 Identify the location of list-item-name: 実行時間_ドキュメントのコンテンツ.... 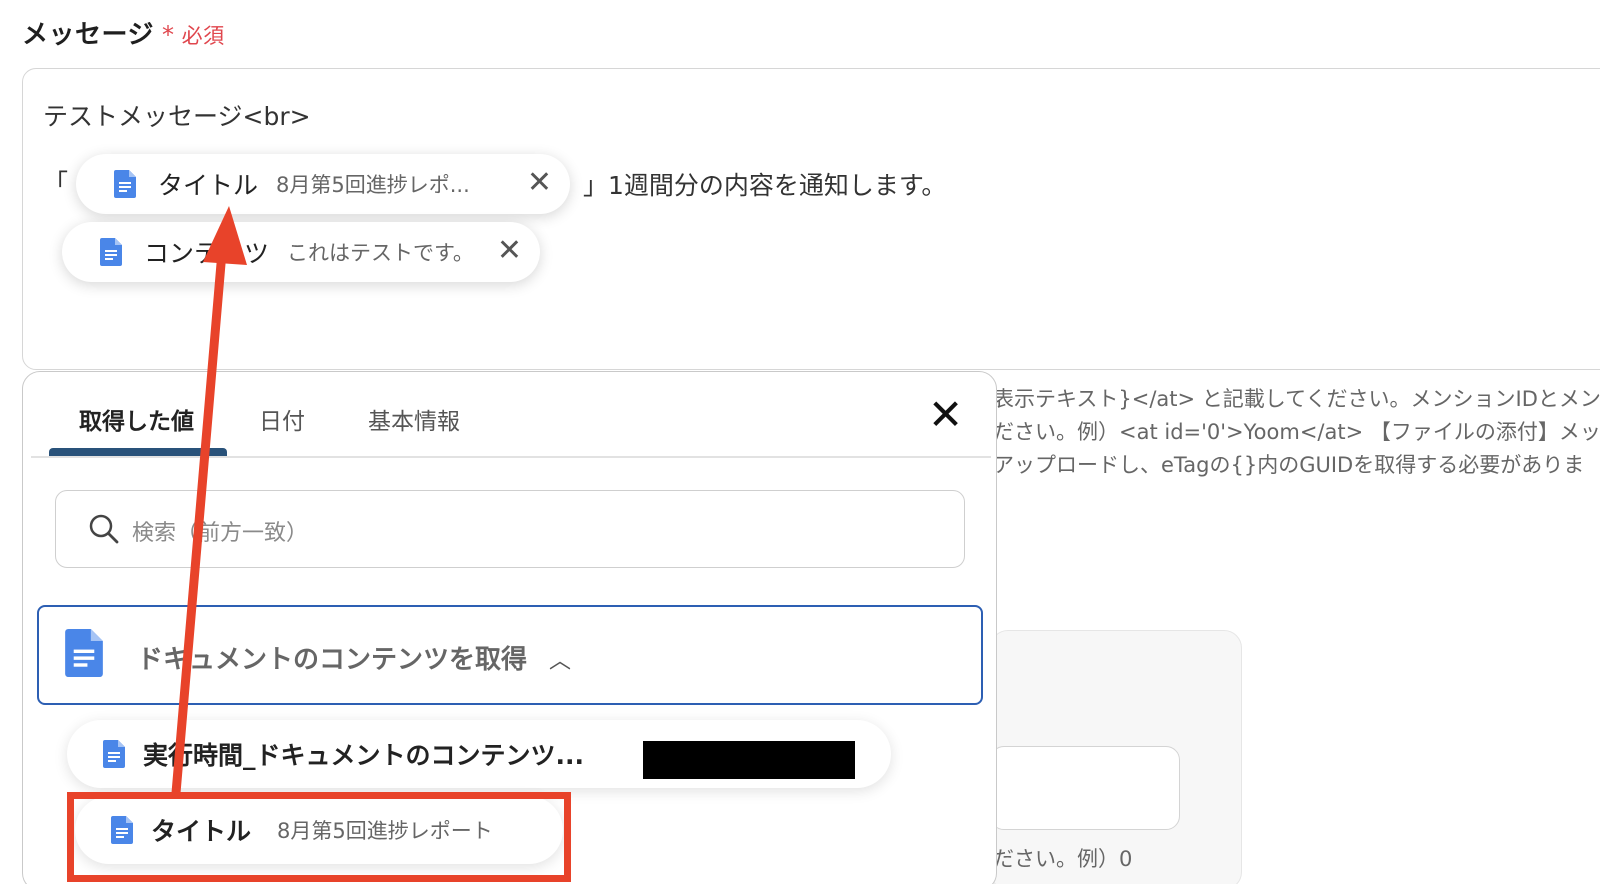
(363, 755).